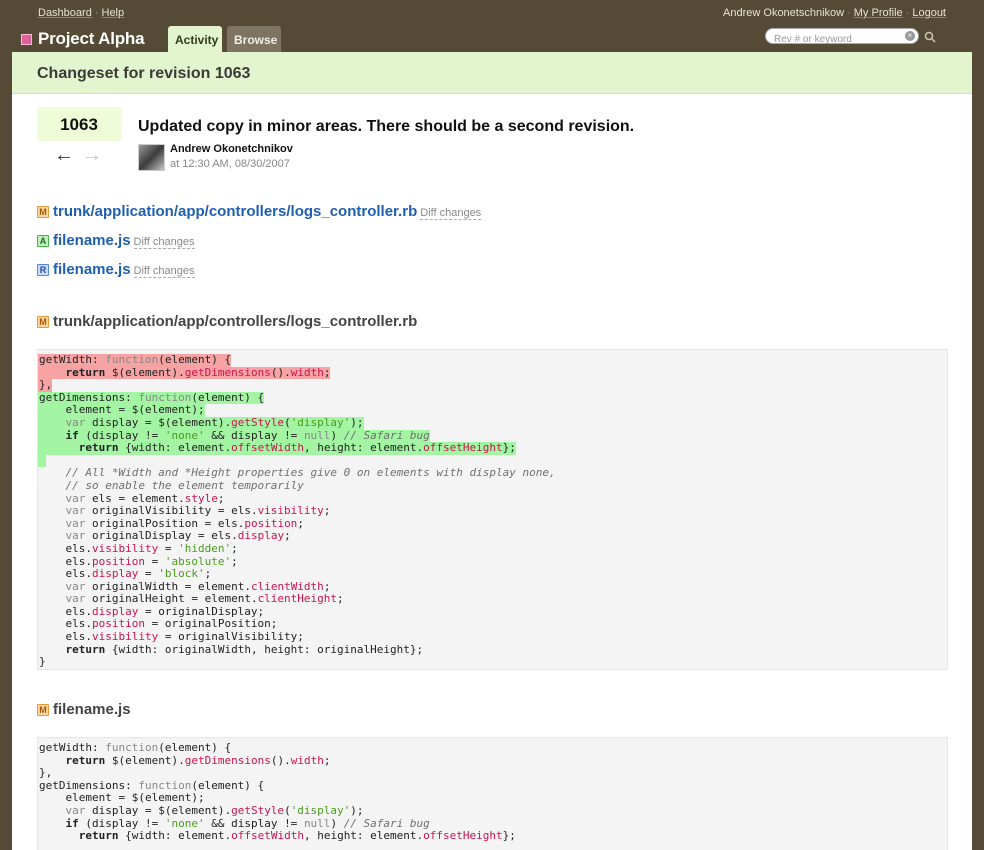  What do you see at coordinates (158, 810) in the screenshot?
I see `code-token: display = $(element).` at bounding box center [158, 810].